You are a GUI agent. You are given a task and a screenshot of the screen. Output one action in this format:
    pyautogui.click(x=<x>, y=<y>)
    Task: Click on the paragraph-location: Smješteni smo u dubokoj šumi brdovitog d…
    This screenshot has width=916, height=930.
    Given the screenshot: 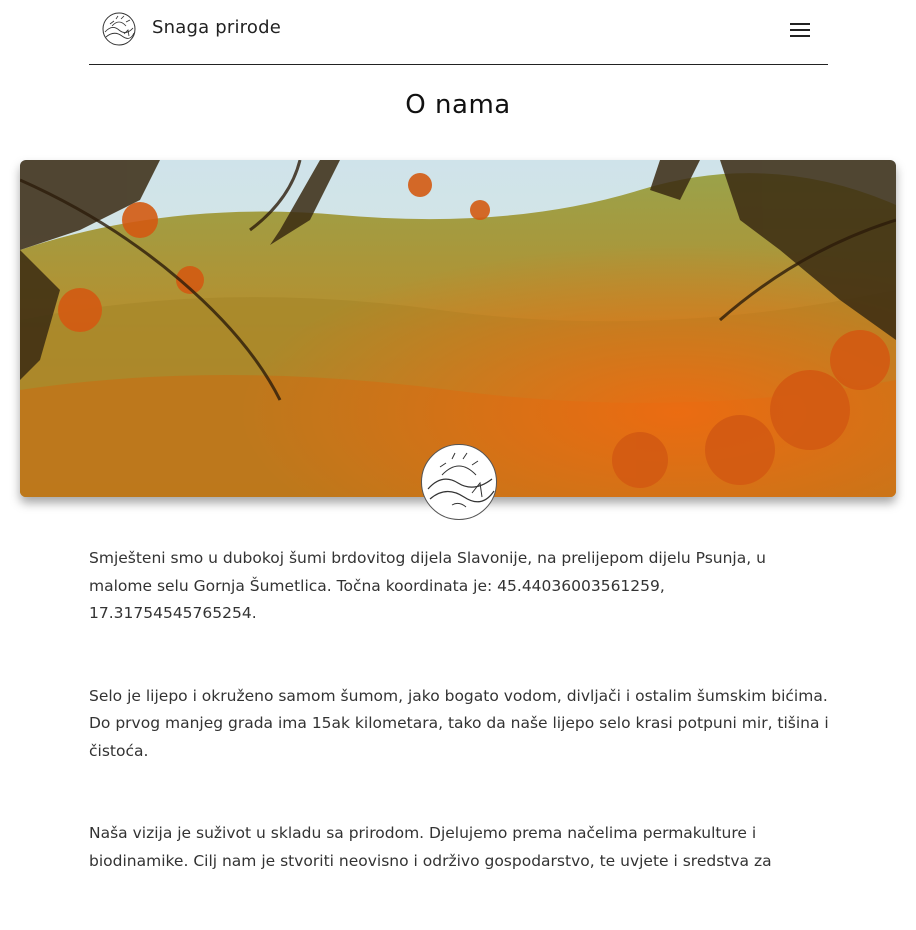 What is the action you would take?
    pyautogui.click(x=427, y=585)
    